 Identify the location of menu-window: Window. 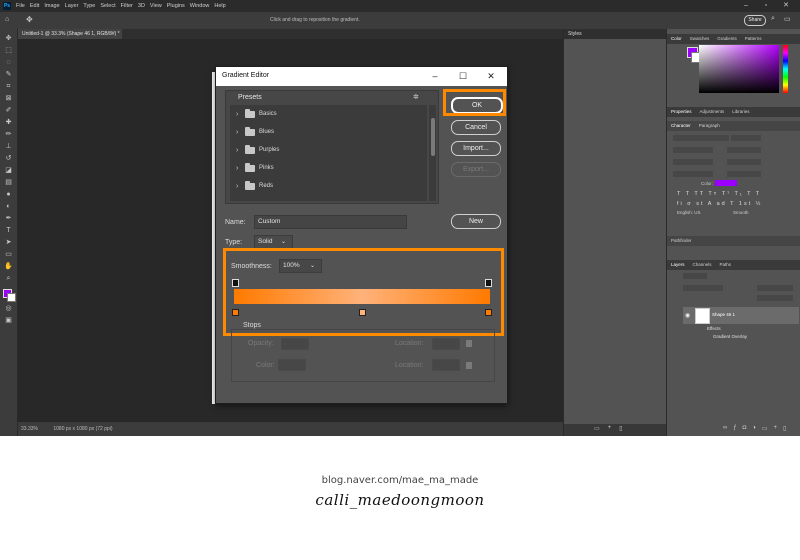
(200, 6).